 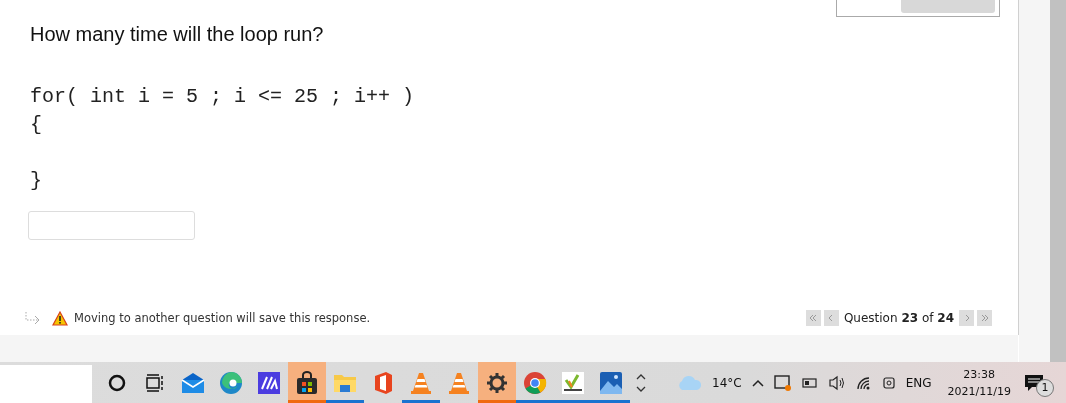 I want to click on arrow-icon, so click(x=33, y=318).